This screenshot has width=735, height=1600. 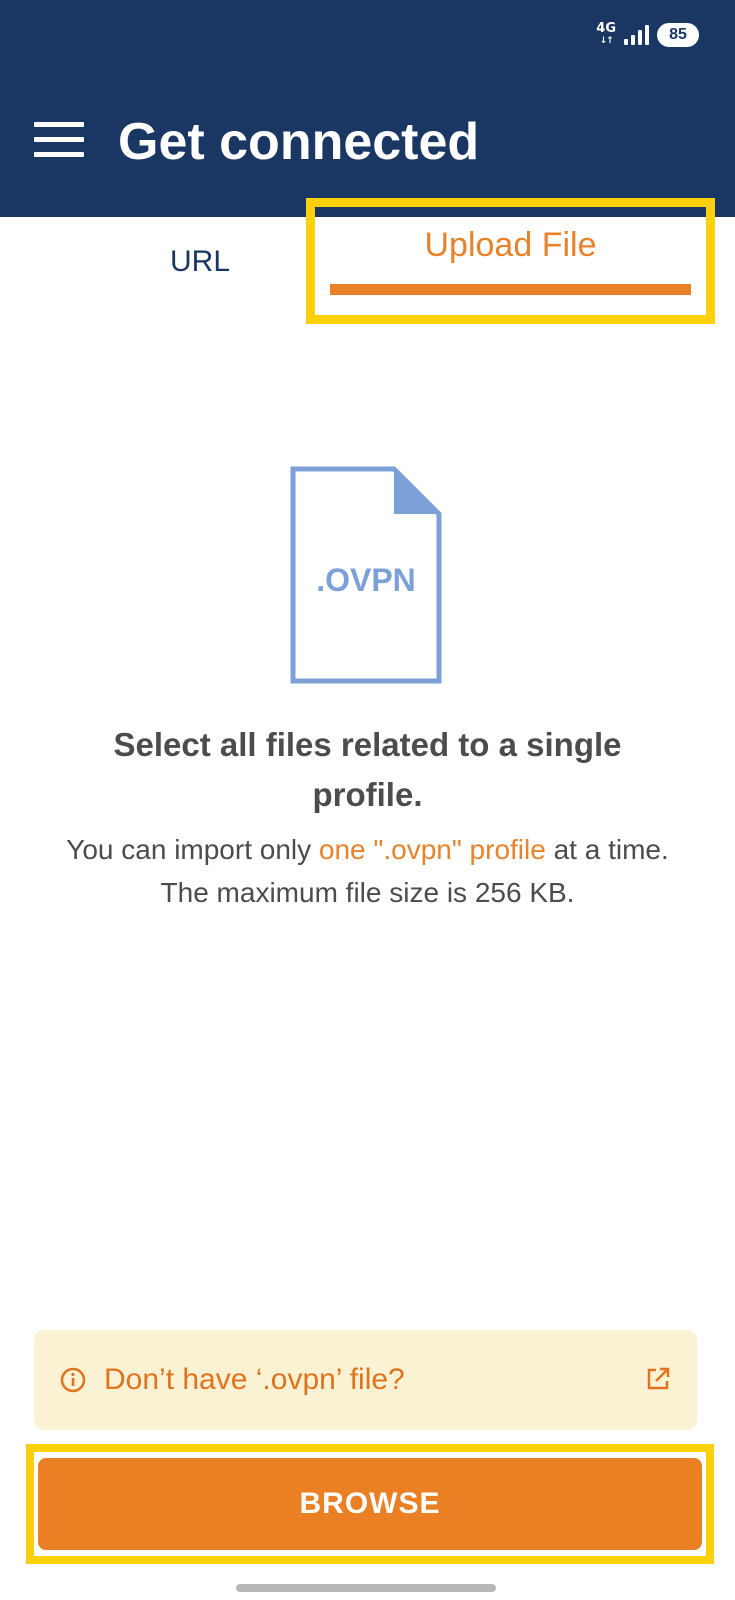 I want to click on tab-upload-file-label: Upload File, so click(x=510, y=245).